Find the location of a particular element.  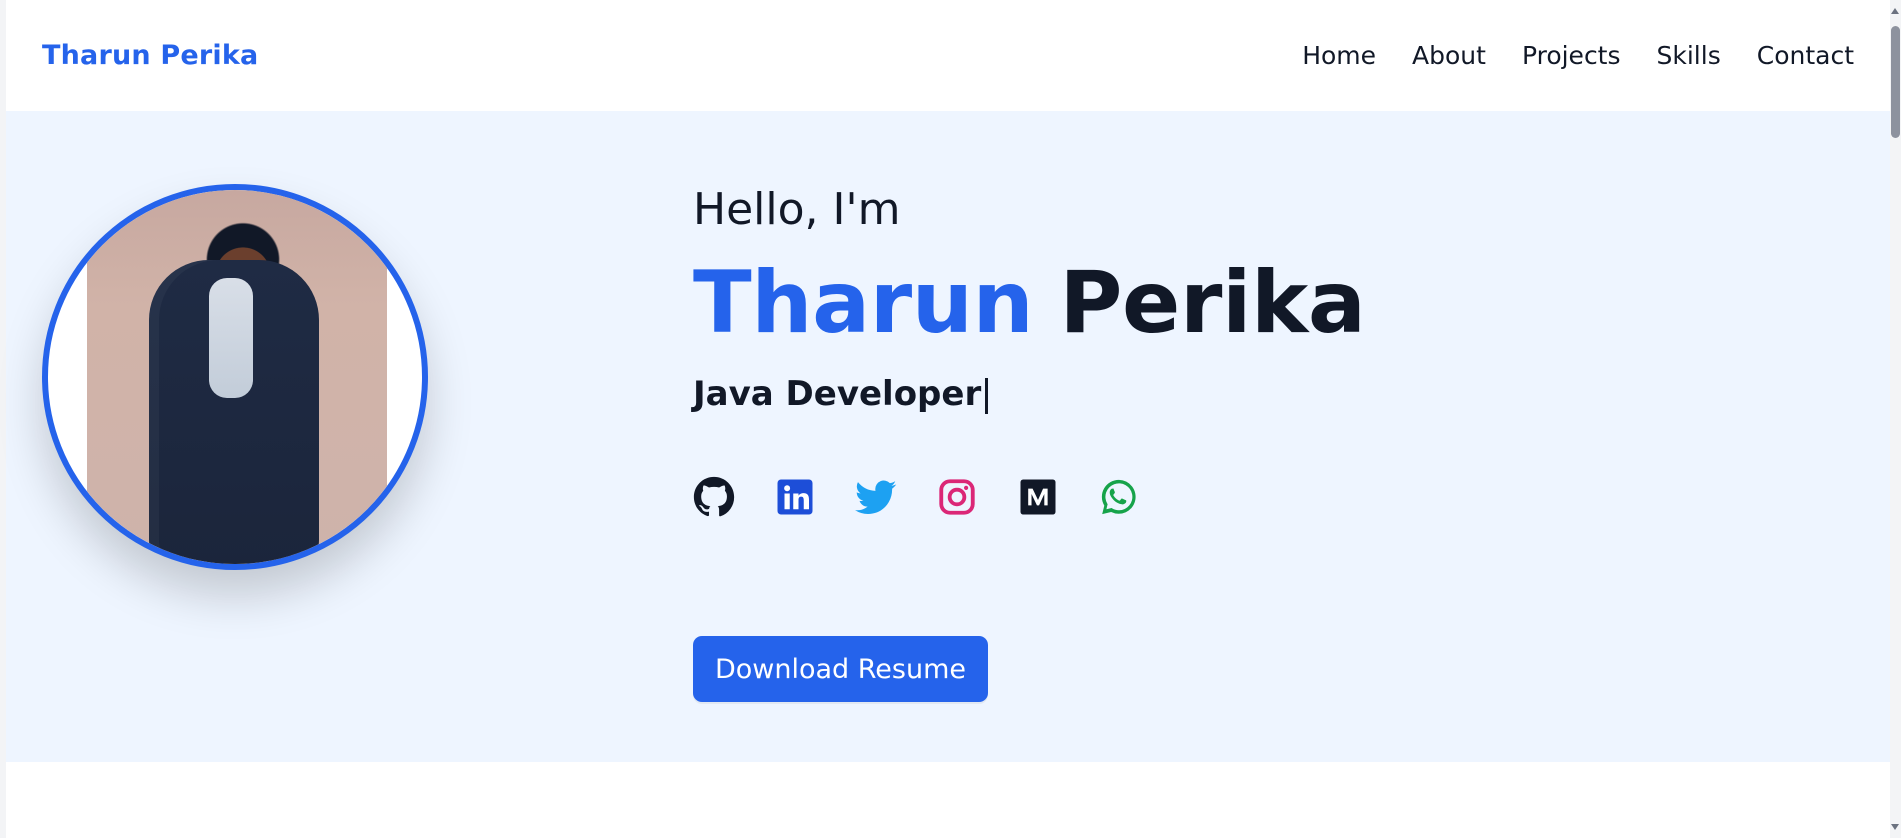

nav-about-link: About is located at coordinates (1449, 55).